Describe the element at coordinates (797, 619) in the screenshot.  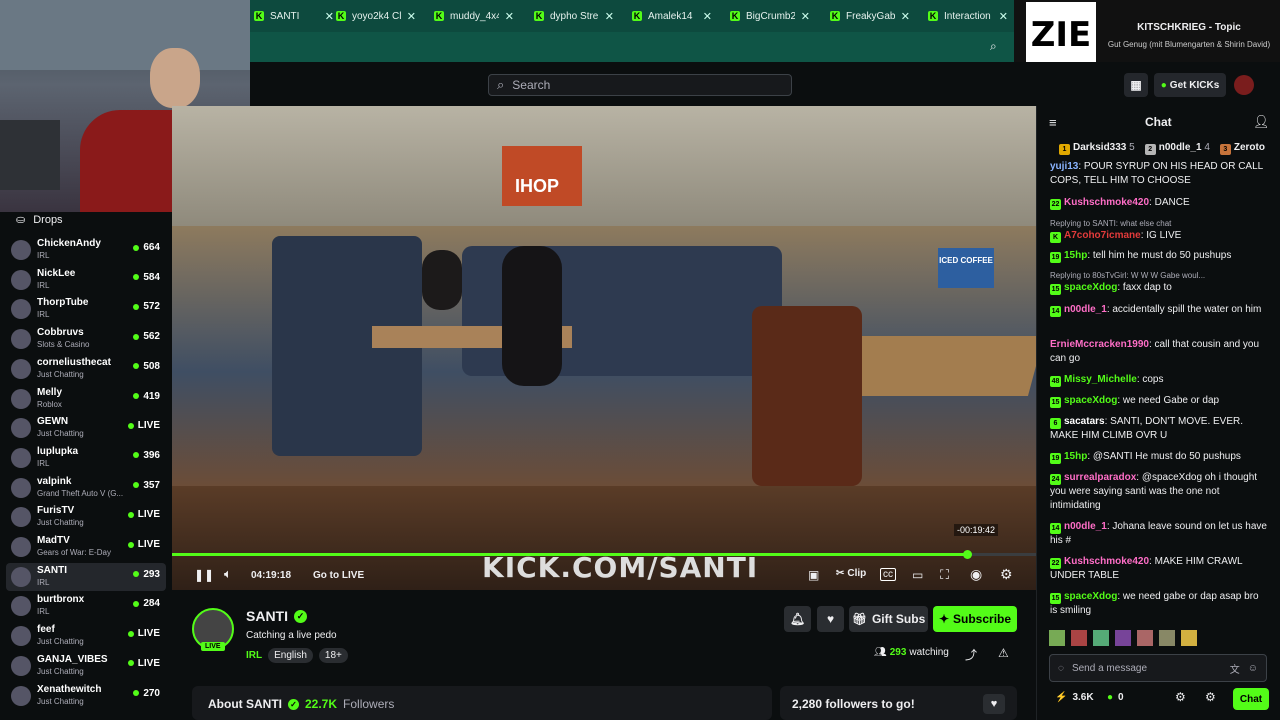
I see `notification-bell-icon: 🔔︎` at that location.